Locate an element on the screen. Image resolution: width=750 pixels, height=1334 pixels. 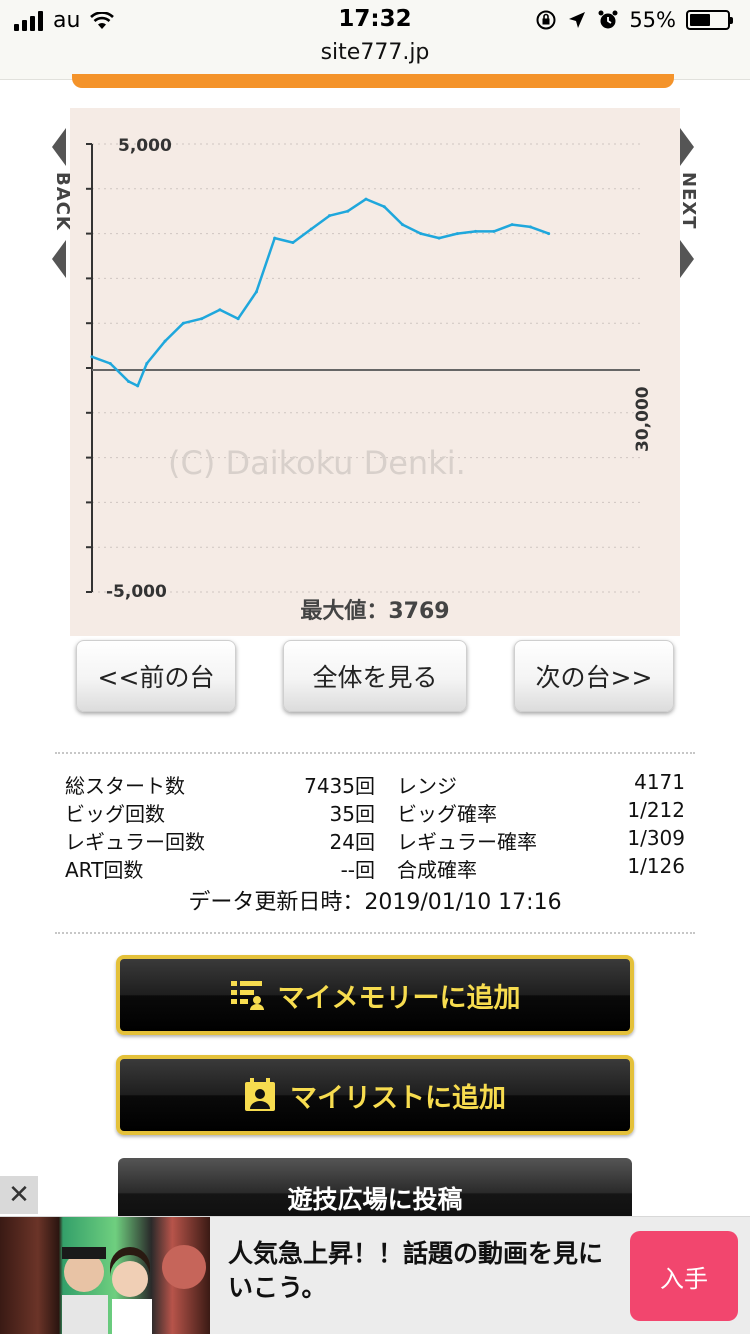
ad-banner: 人気急上昇！！話題の動画を見にいこう。 入手 is located at coordinates (375, 1275).